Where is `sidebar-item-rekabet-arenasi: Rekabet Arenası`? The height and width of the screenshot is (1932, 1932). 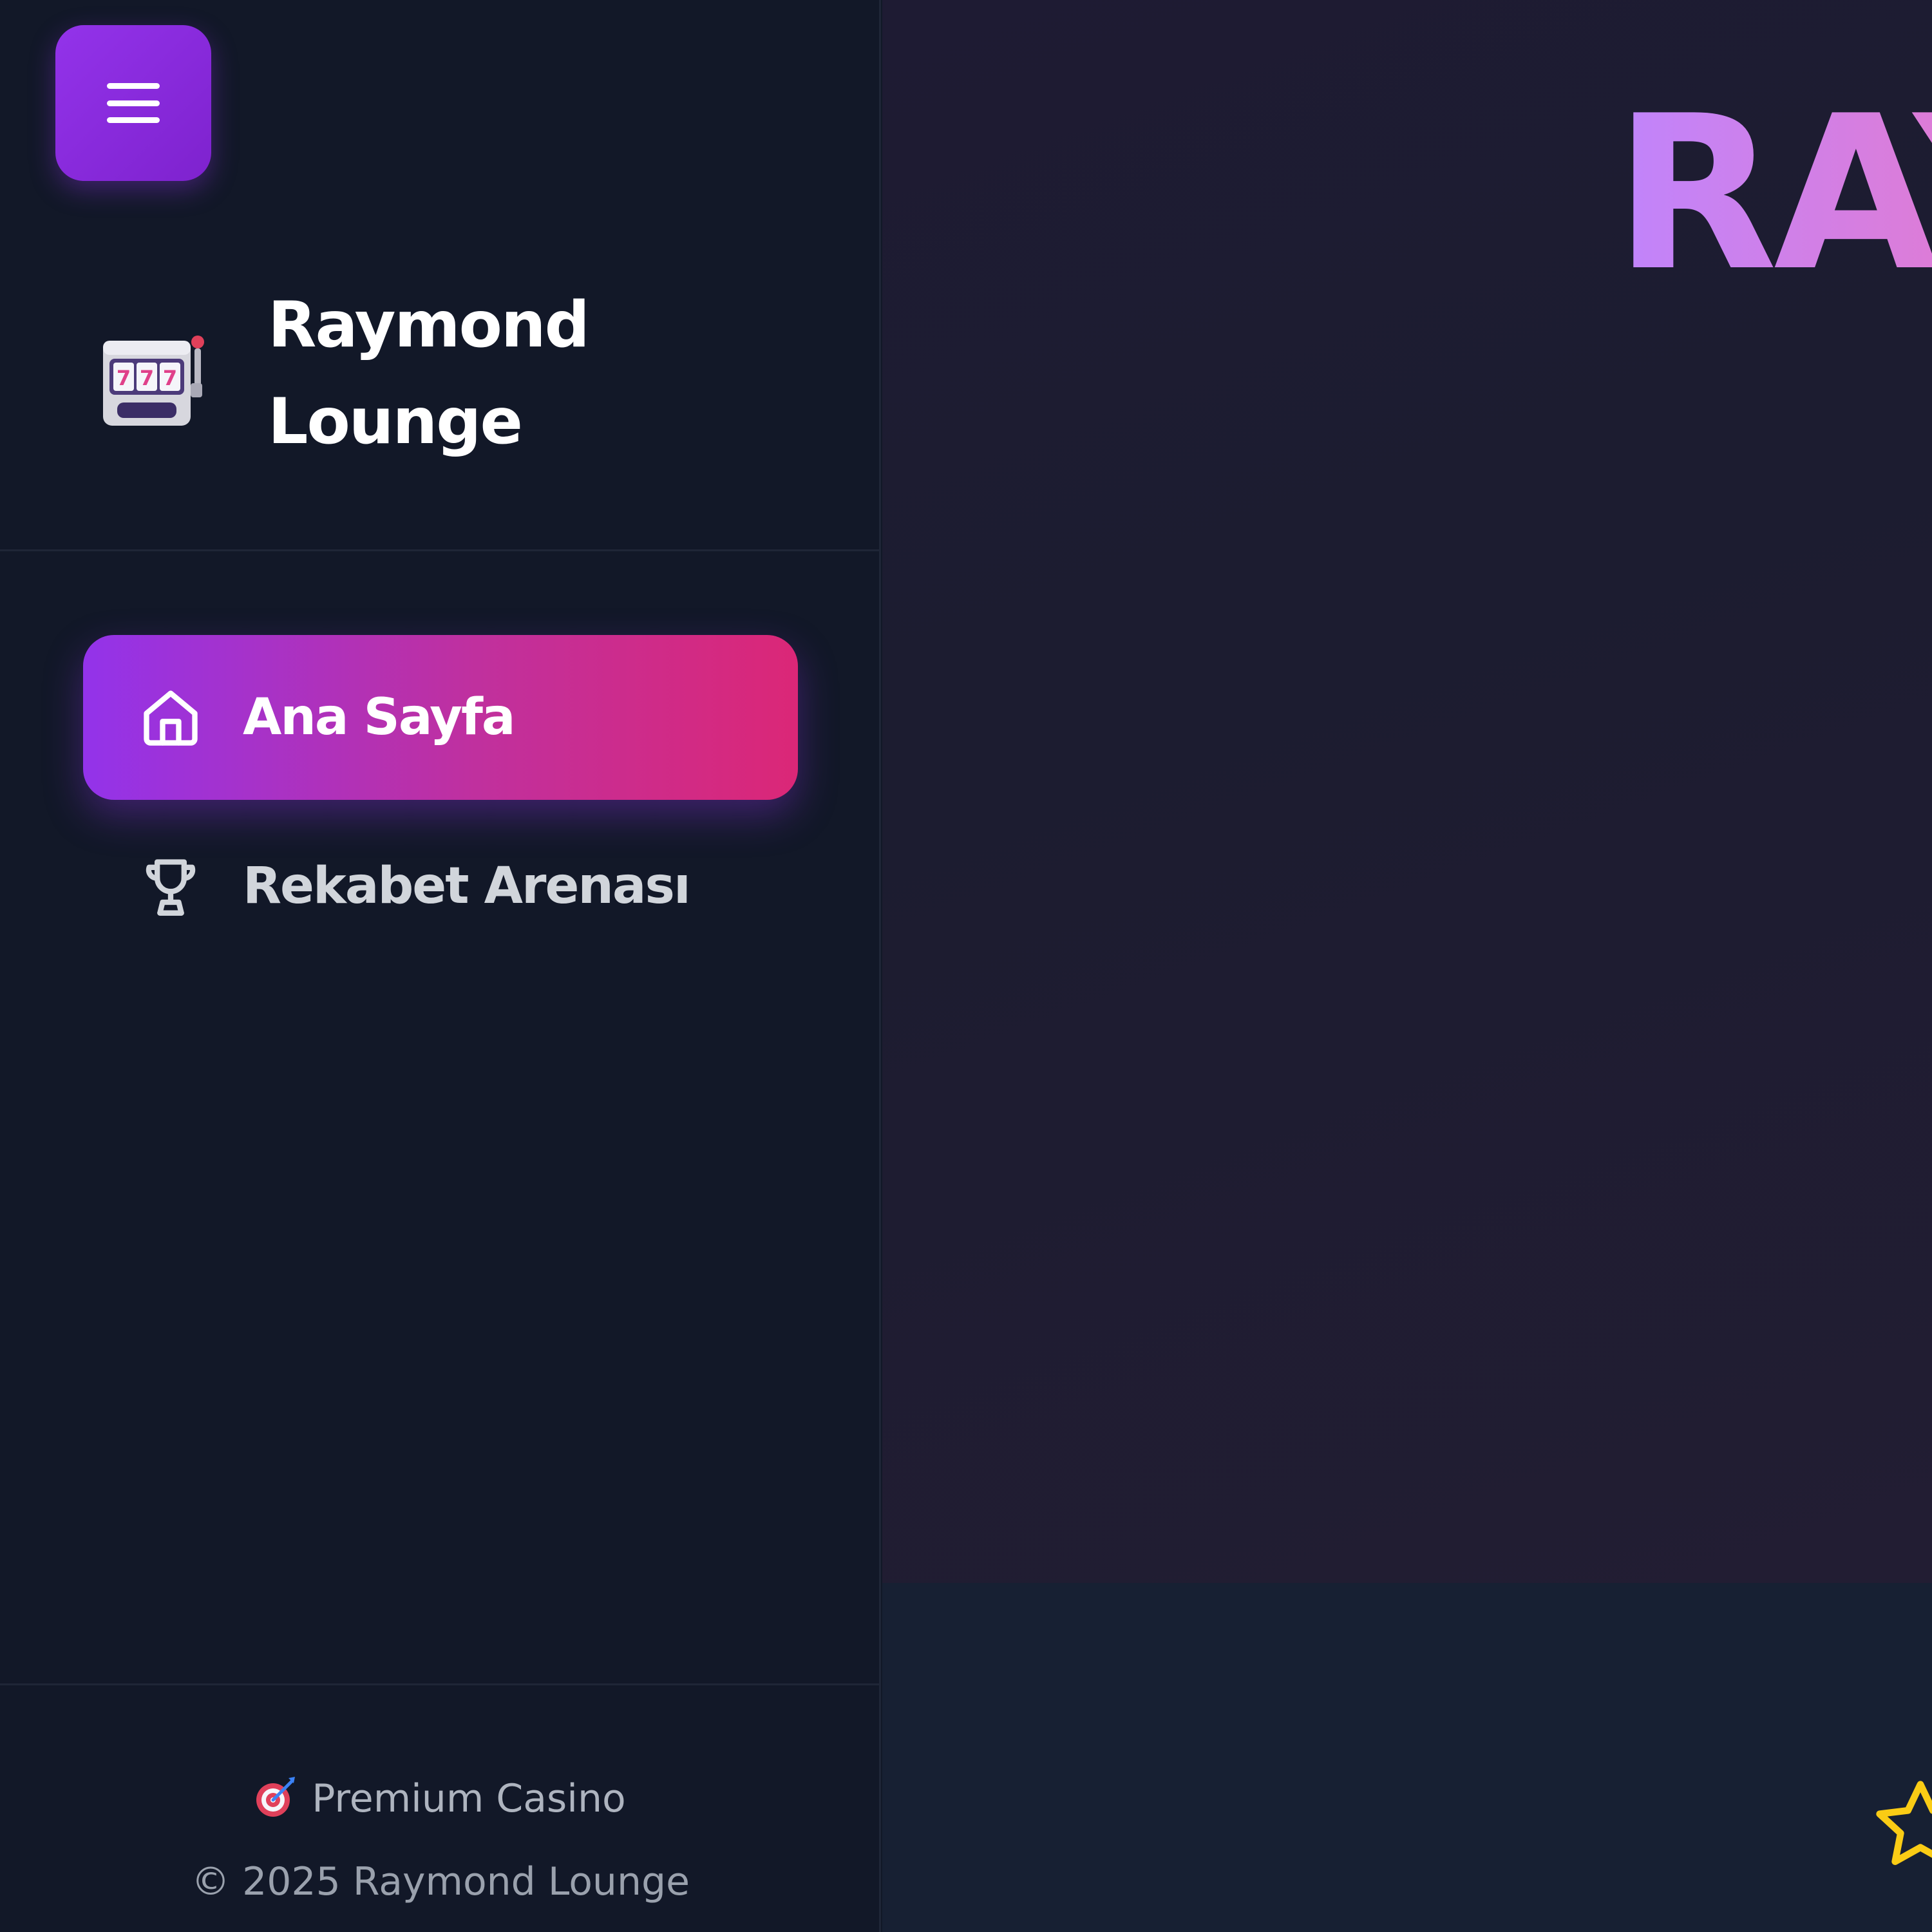 sidebar-item-rekabet-arenasi: Rekabet Arenası is located at coordinates (441, 886).